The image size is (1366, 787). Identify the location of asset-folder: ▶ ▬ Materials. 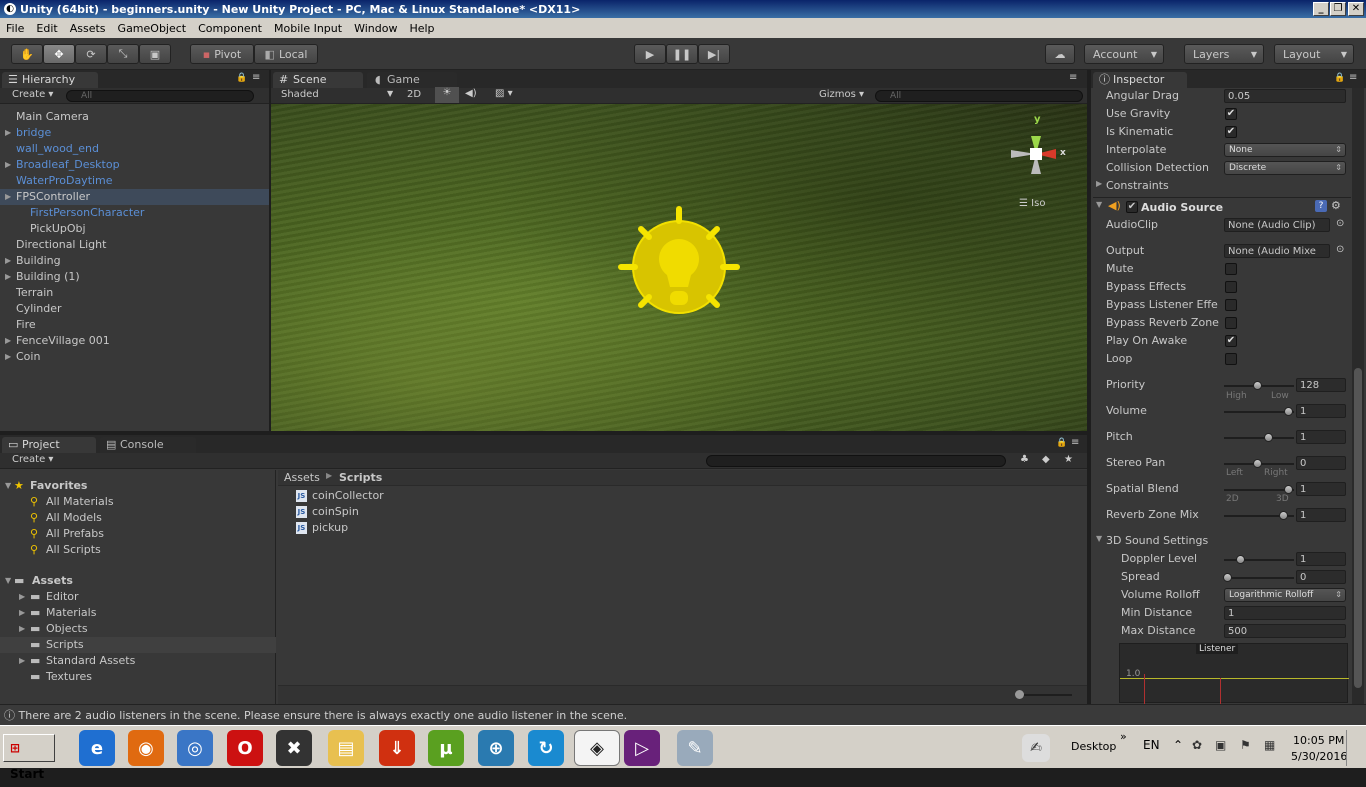
(138, 613).